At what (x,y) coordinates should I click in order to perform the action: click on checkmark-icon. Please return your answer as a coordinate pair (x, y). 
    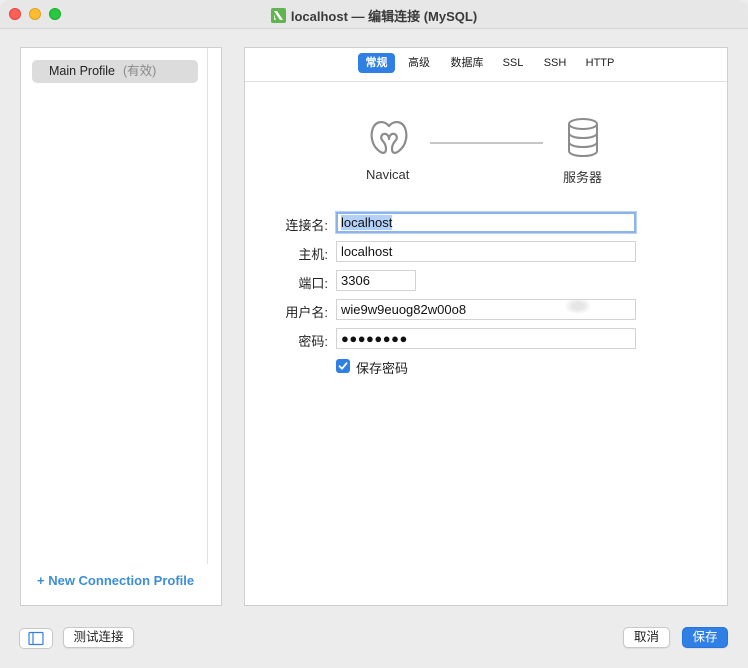
    Looking at the image, I should click on (343, 366).